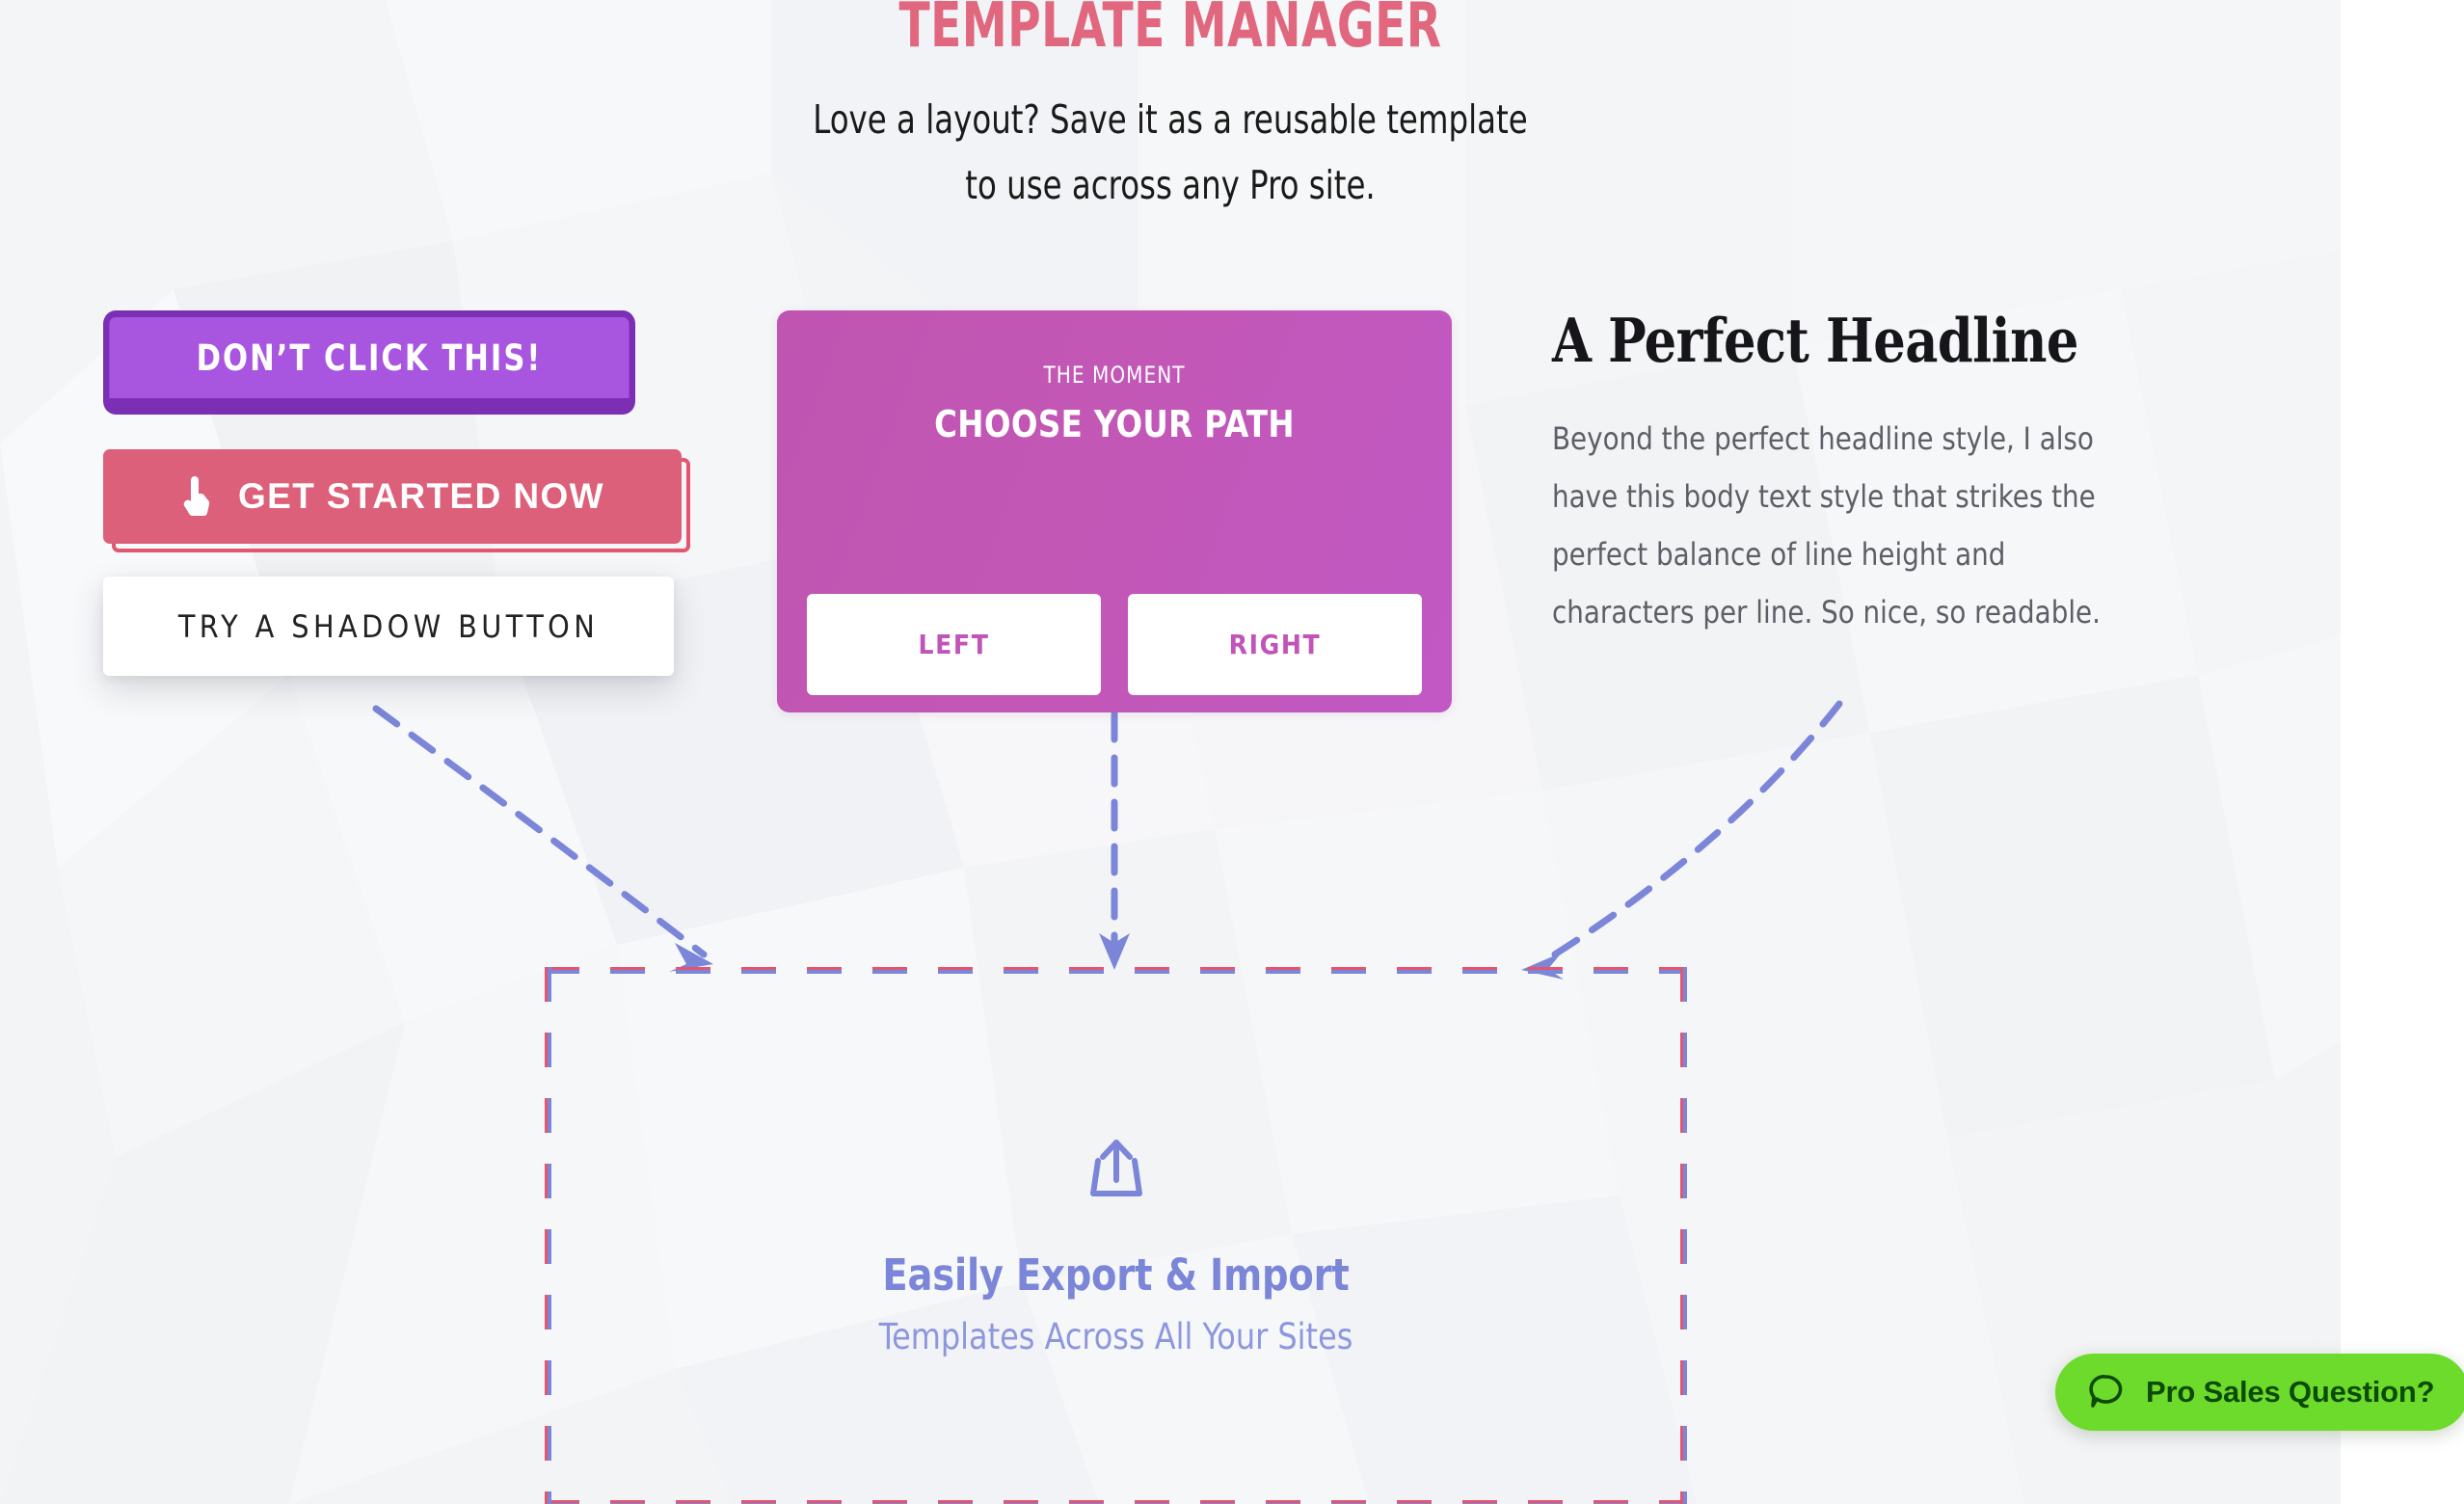  Describe the element at coordinates (1115, 644) in the screenshot. I see `card-choice-row: LEFT RIGHT` at that location.